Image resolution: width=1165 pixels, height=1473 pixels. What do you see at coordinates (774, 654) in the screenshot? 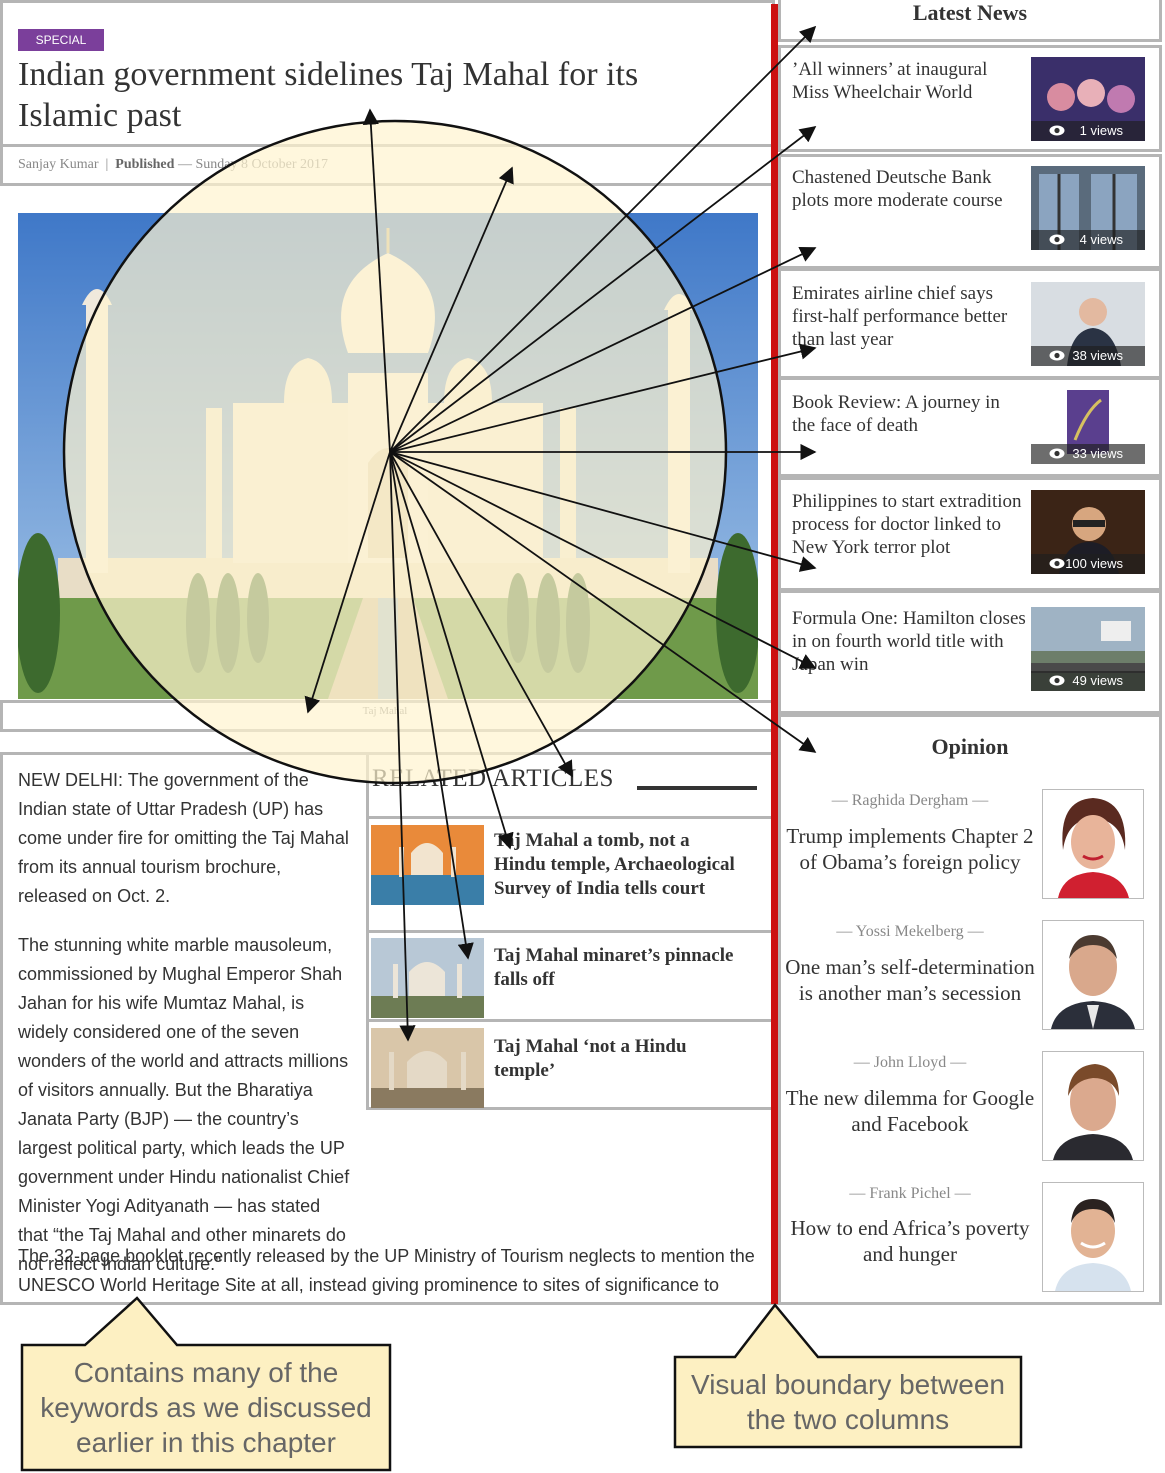
I see `column-boundary-line` at bounding box center [774, 654].